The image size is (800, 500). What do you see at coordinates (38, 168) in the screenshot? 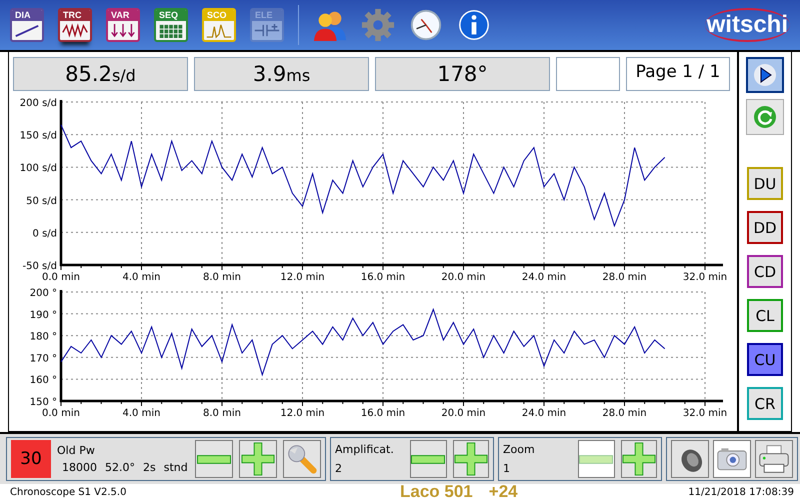
I see `axis-label: 100 s/d` at bounding box center [38, 168].